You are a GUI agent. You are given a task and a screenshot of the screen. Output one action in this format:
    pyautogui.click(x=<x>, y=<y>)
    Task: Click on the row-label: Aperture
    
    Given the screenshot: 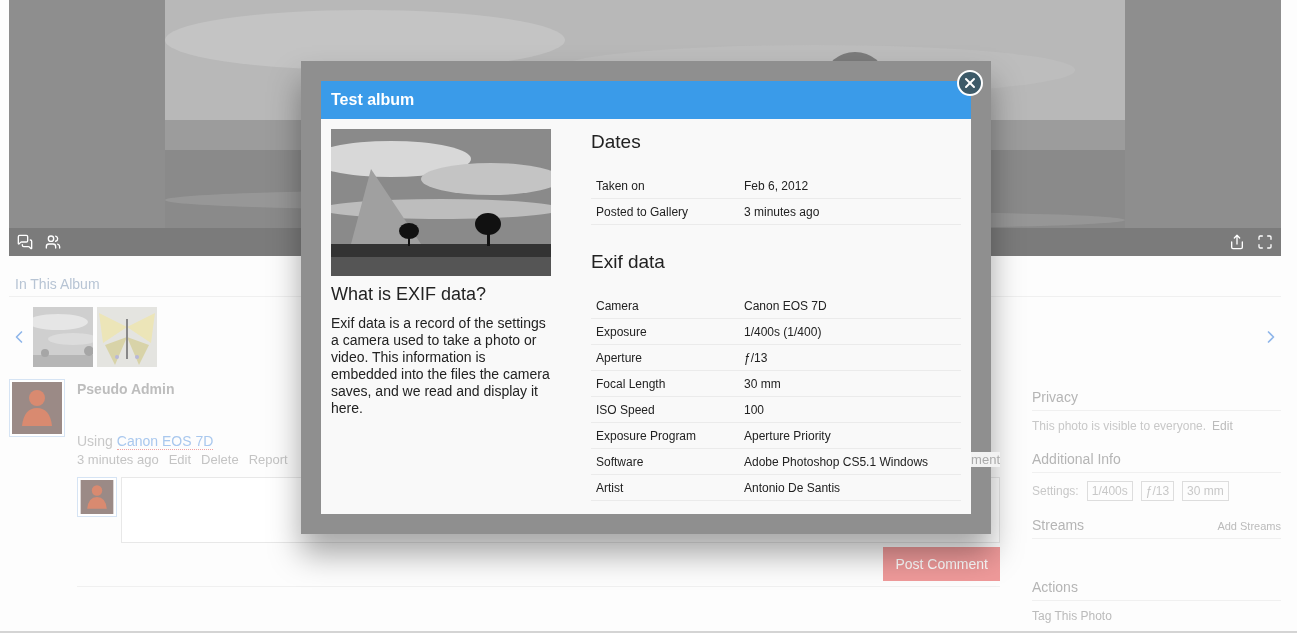 What is the action you would take?
    pyautogui.click(x=620, y=357)
    